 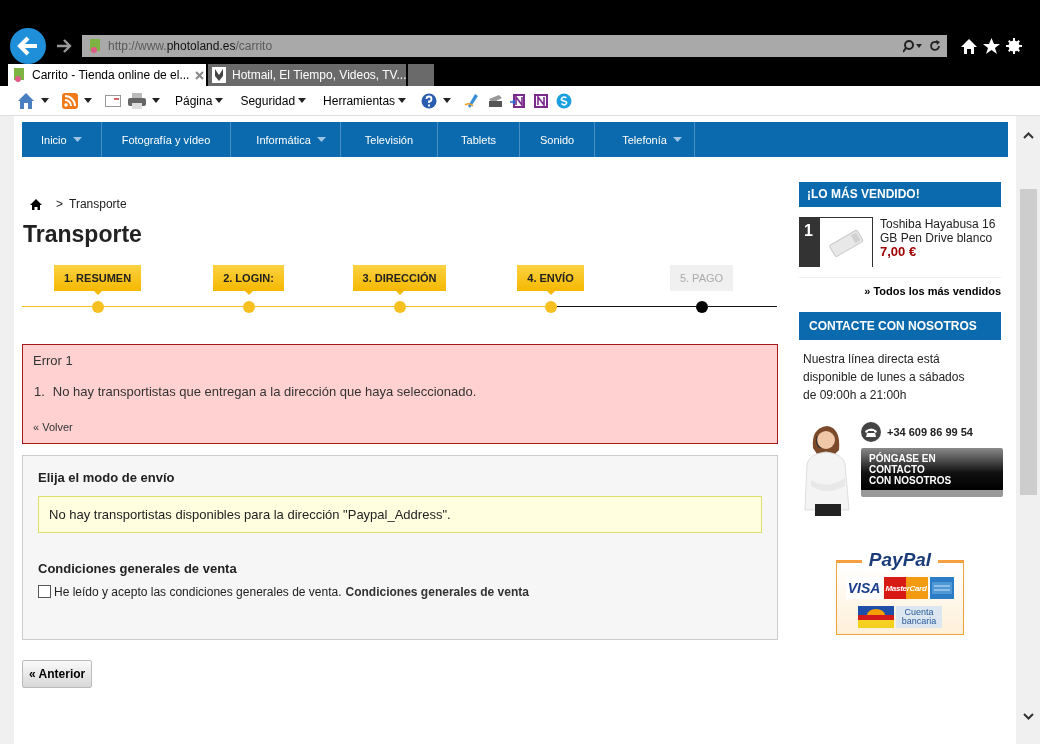 What do you see at coordinates (884, 377) in the screenshot?
I see `contact-text: Nuestra línea directa está disponible de lunes a sábados de 09:00h a 21:00h` at bounding box center [884, 377].